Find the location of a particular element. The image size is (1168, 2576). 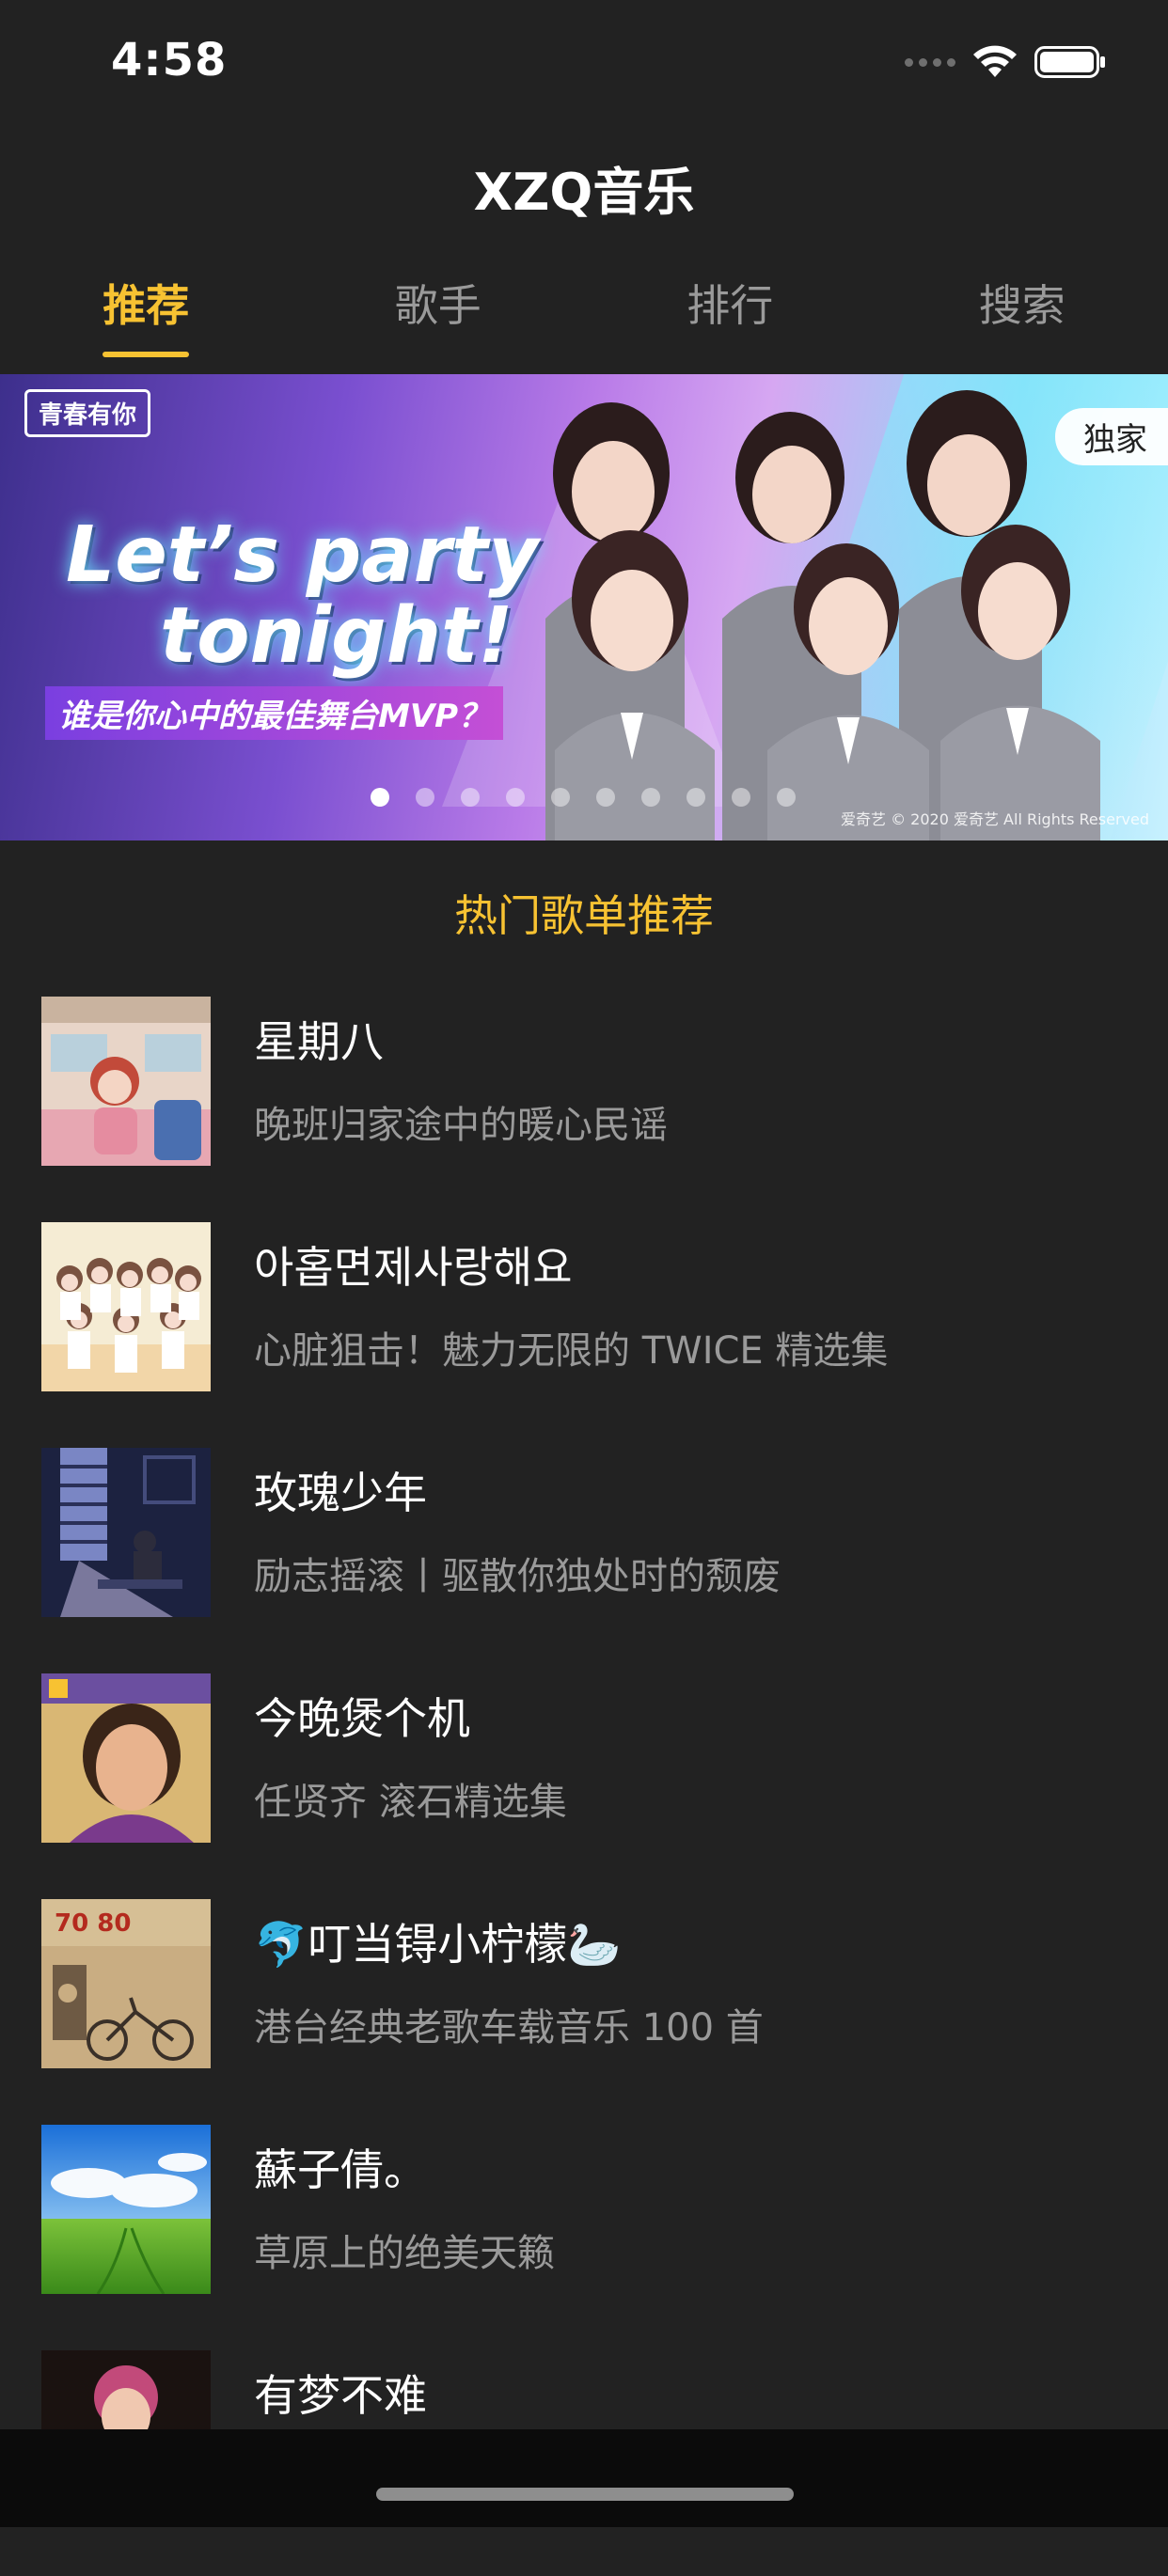

playlist-description: 任贤齐 滚石精选集 is located at coordinates (410, 1799).